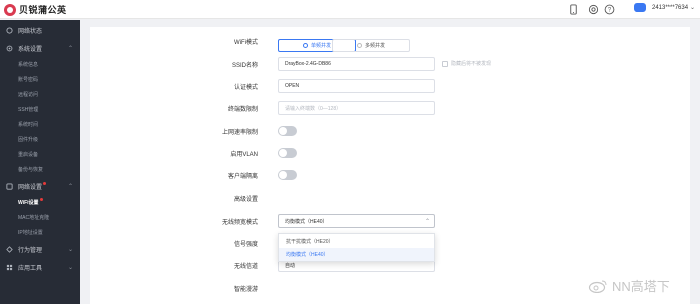  I want to click on sidebar-subitem-wifi-settings: WiFi设置, so click(40, 202).